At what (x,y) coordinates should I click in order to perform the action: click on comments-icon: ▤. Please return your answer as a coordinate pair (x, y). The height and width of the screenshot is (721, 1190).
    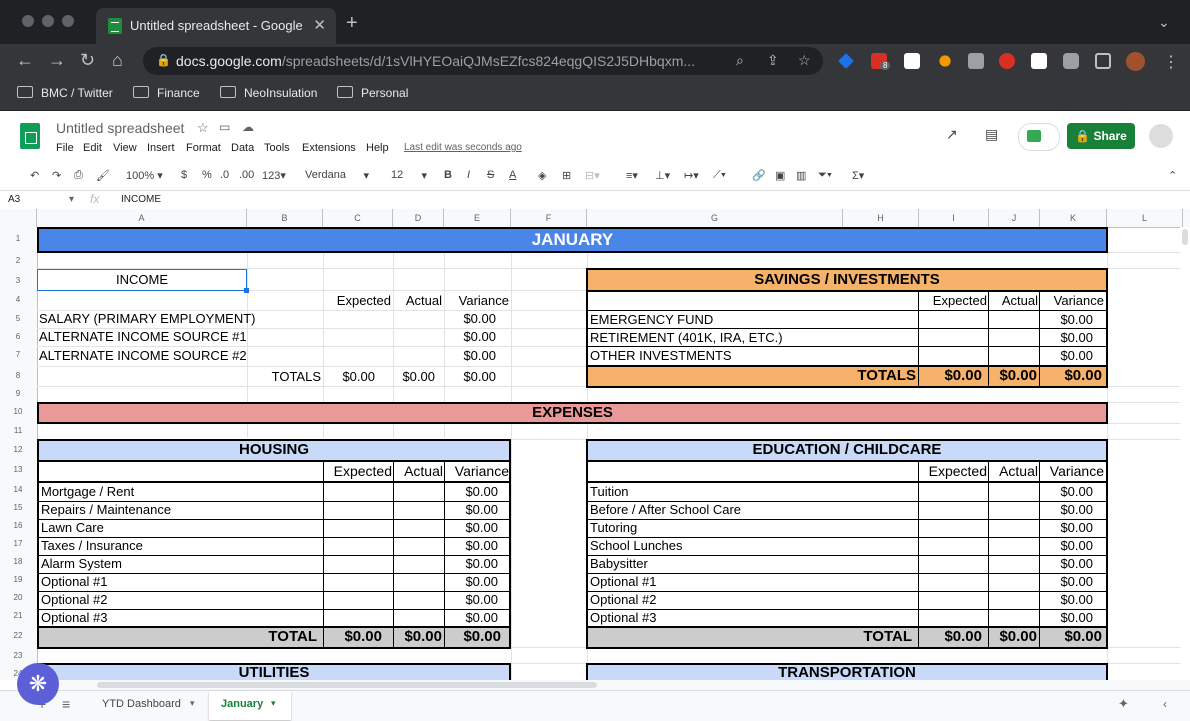
    Looking at the image, I should click on (991, 134).